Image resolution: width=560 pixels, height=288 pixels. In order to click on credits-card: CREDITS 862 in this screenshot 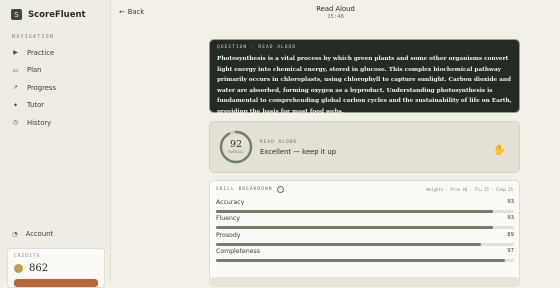, I will do `click(56, 268)`.